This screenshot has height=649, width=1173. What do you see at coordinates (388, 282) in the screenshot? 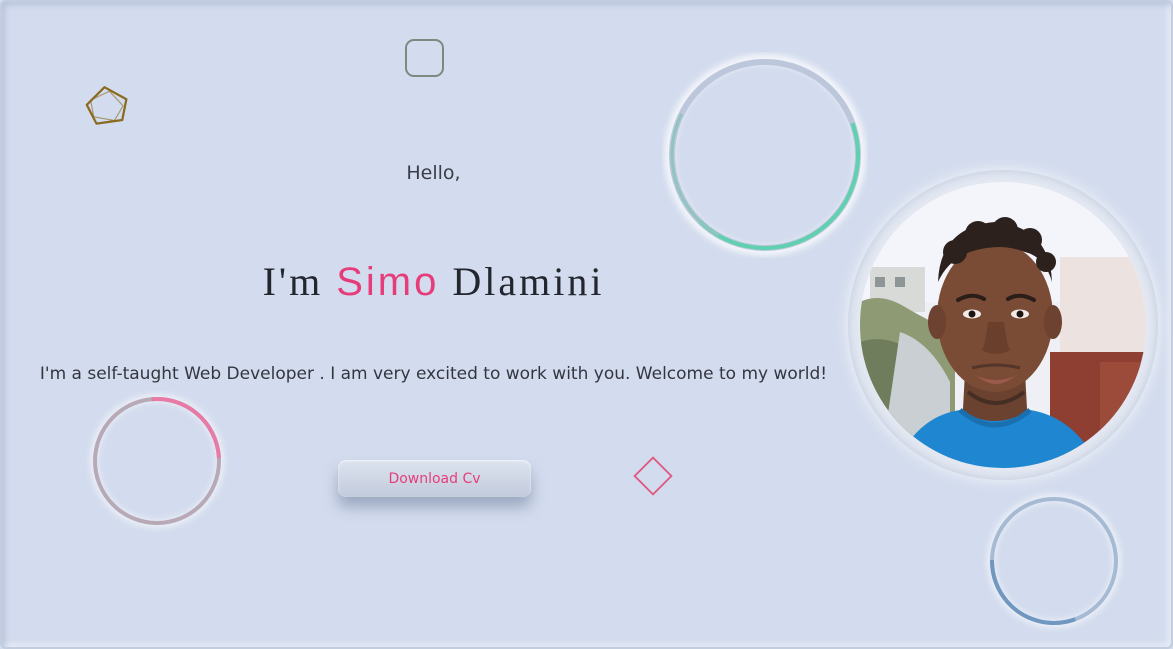
I see `name-first-highlight: Simo` at bounding box center [388, 282].